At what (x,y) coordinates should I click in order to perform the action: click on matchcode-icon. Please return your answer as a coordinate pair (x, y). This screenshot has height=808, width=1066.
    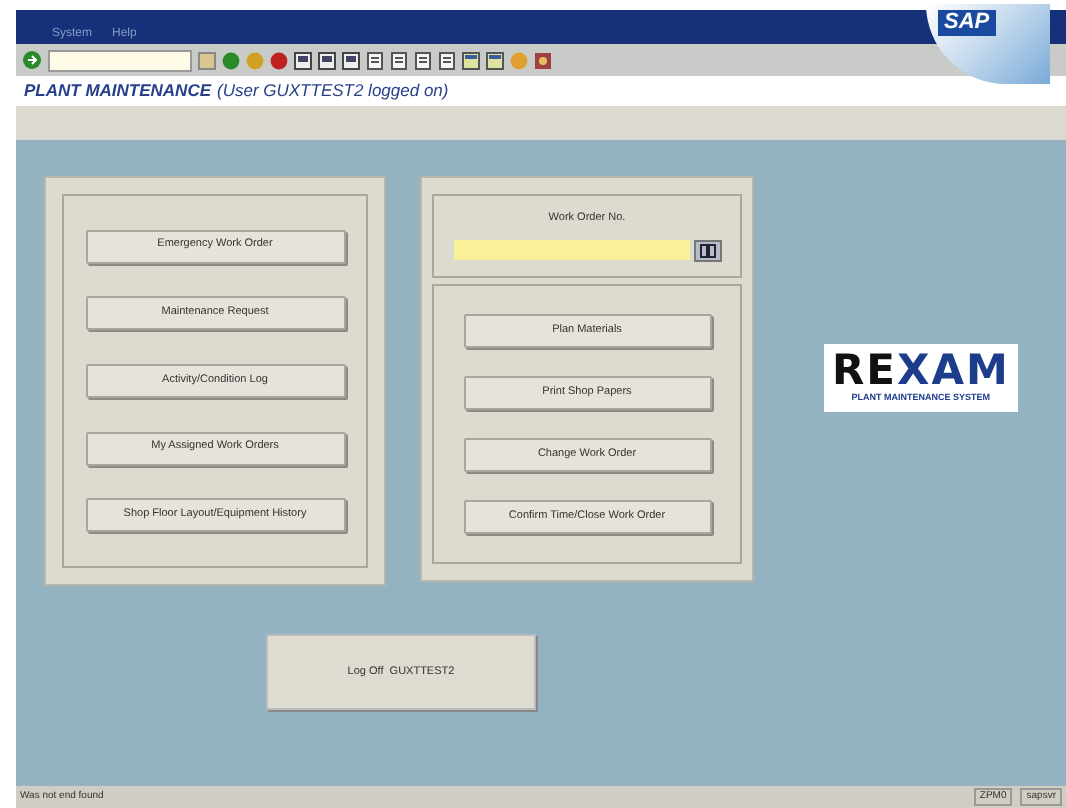
    Looking at the image, I should click on (707, 251).